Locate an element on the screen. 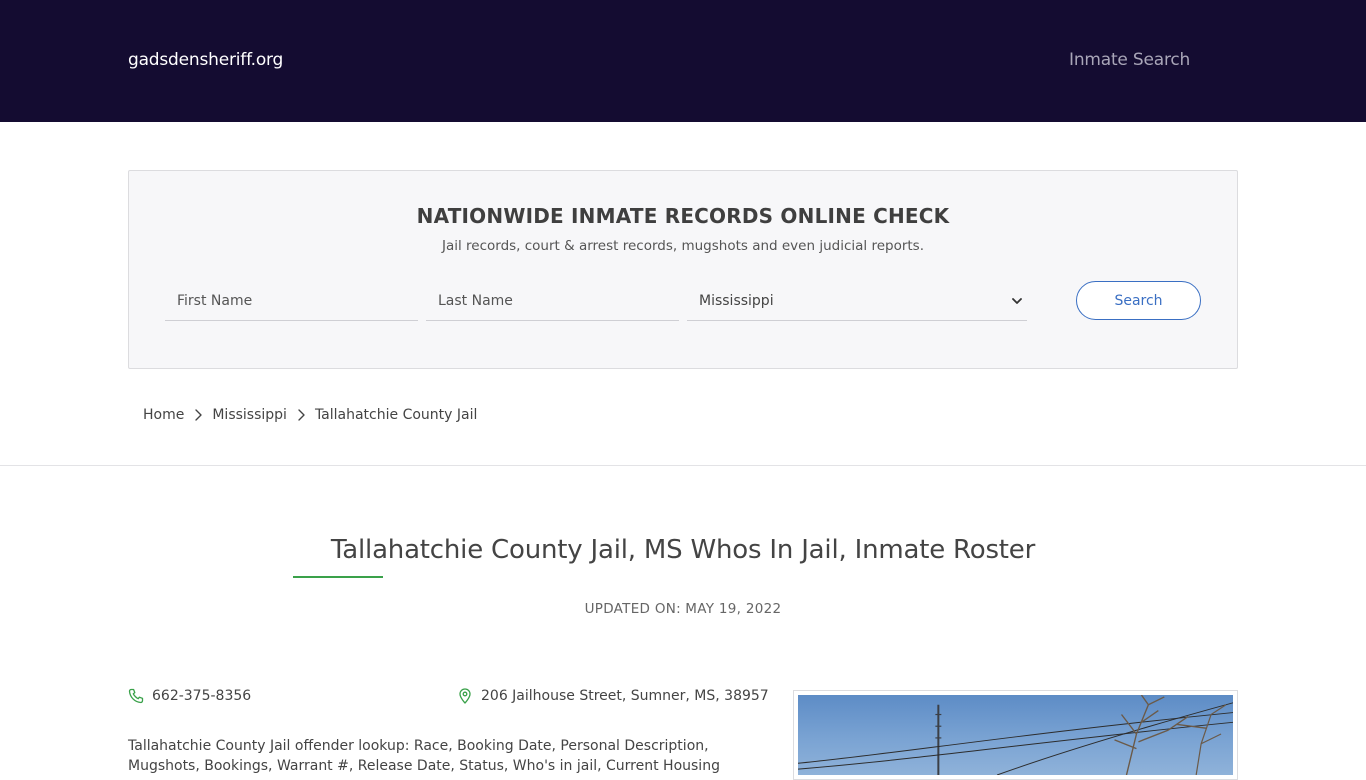  panel-title: NATIONWIDE INMATE RECORDS ONLINE CHECK is located at coordinates (683, 216).